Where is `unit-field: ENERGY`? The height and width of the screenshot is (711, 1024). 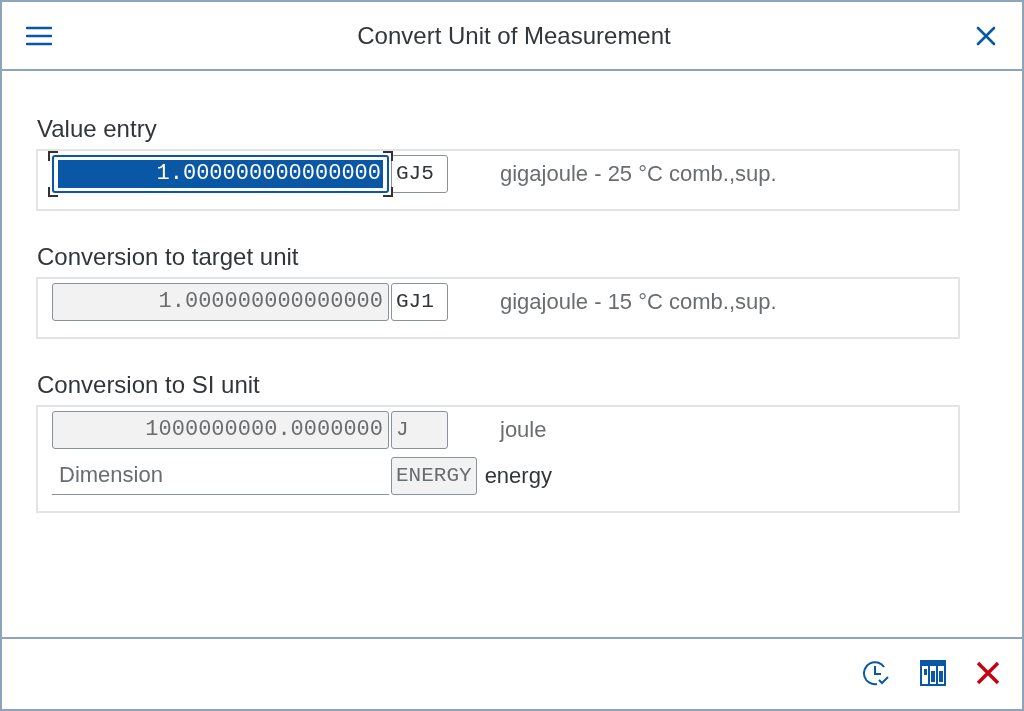 unit-field: ENERGY is located at coordinates (434, 476).